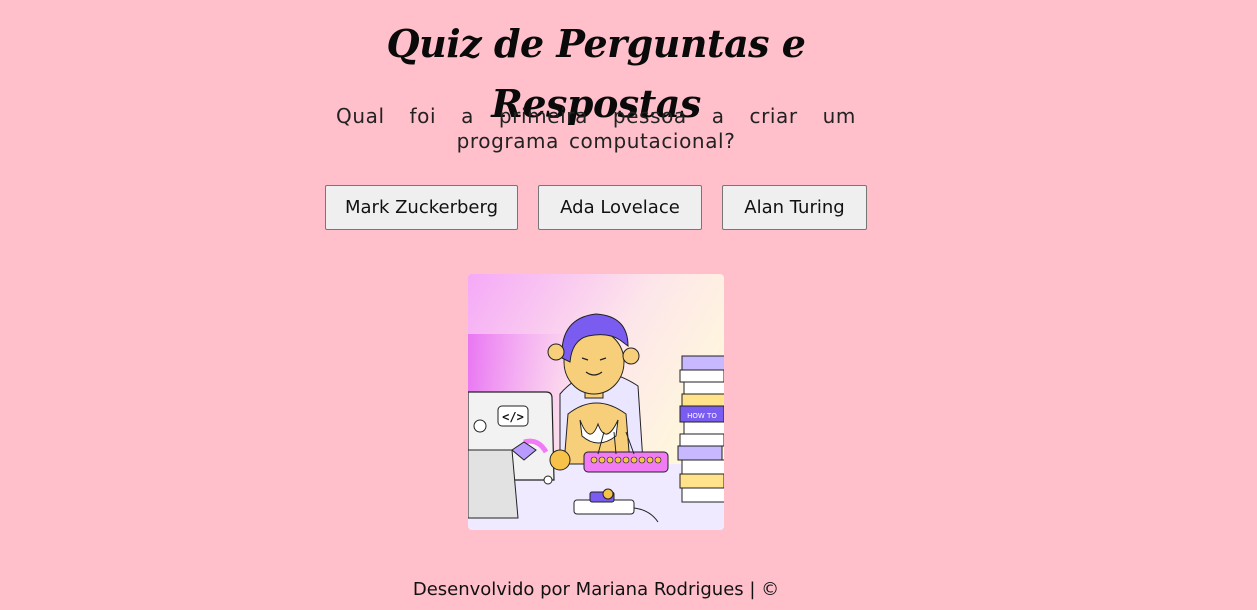  I want to click on answer-button-alan-turing: Alan Turing, so click(794, 207).